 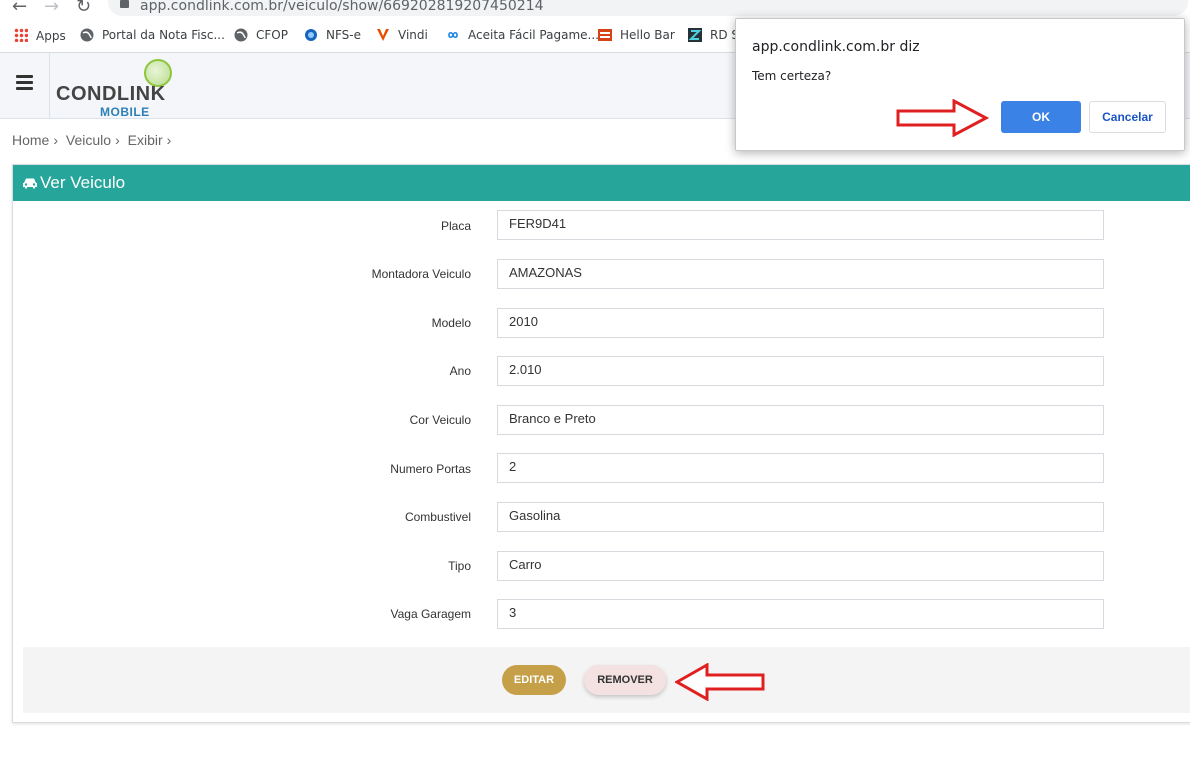 What do you see at coordinates (332, 35) in the screenshot?
I see `bookmark-nfse: NFS-e` at bounding box center [332, 35].